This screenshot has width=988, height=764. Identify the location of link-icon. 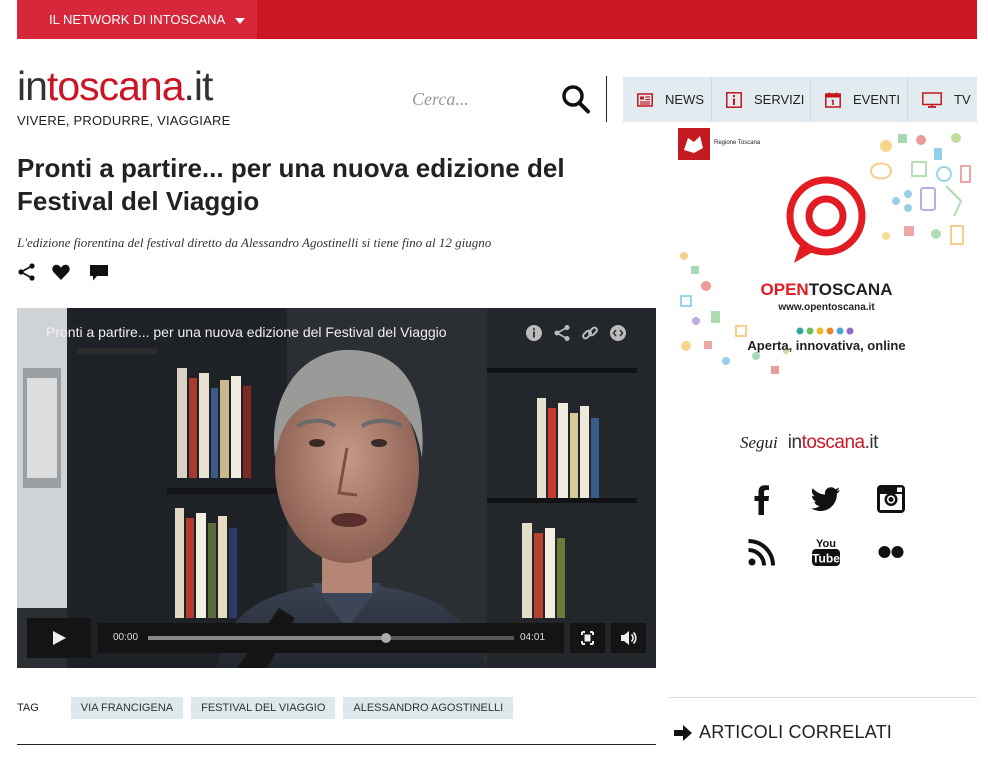
(590, 333).